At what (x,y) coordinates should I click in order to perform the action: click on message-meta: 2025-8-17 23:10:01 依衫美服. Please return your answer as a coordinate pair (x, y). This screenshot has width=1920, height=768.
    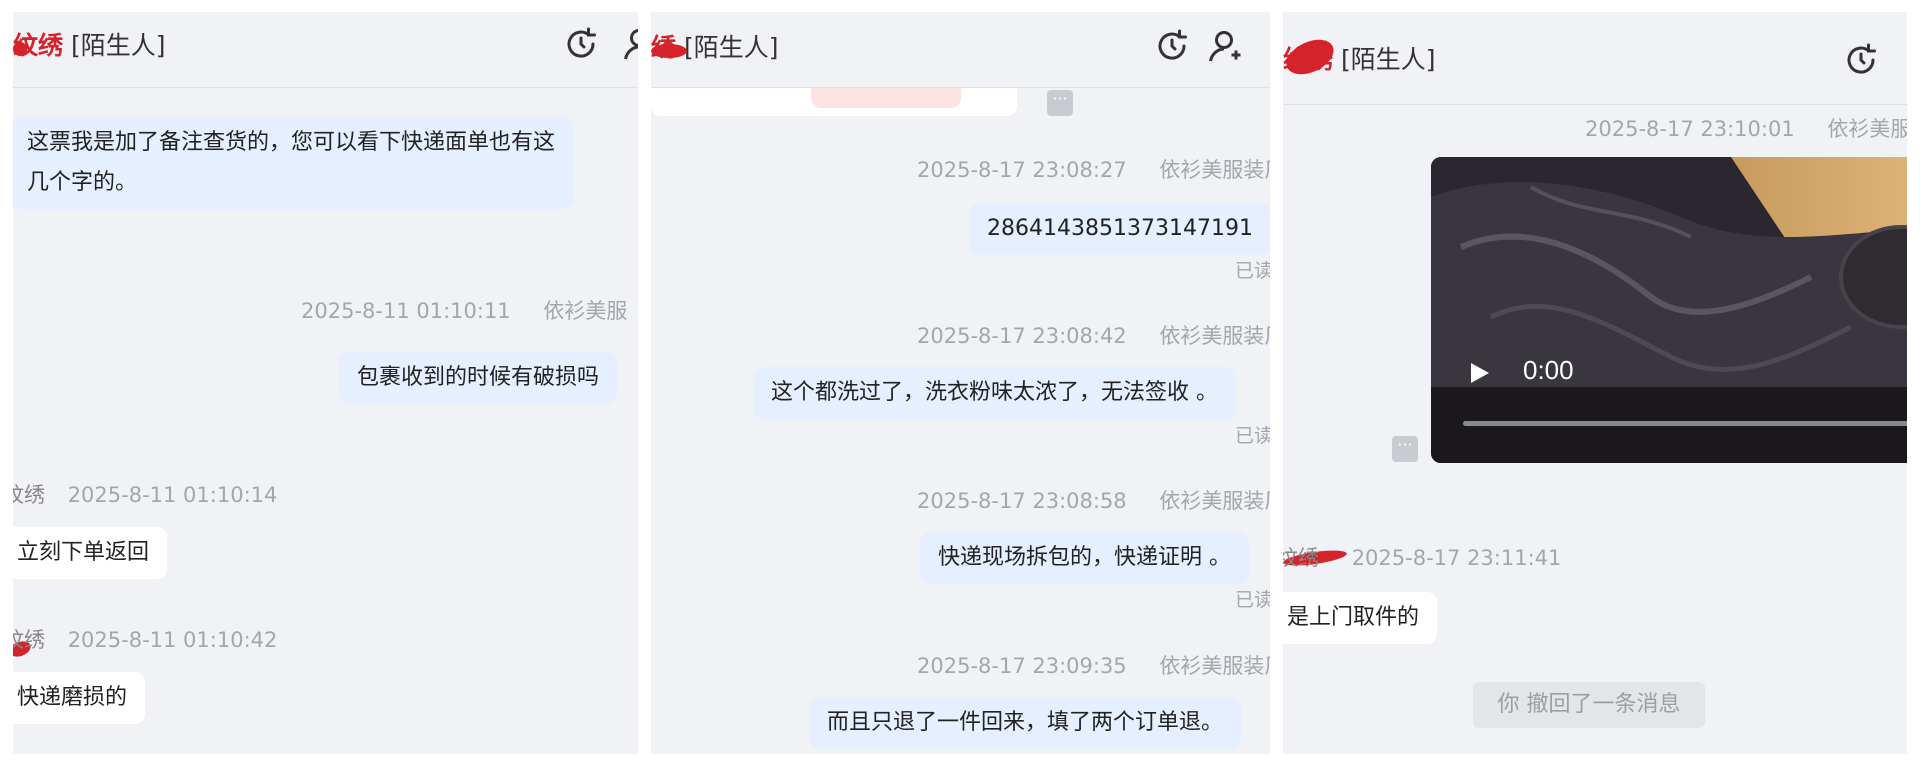
    Looking at the image, I should click on (1746, 128).